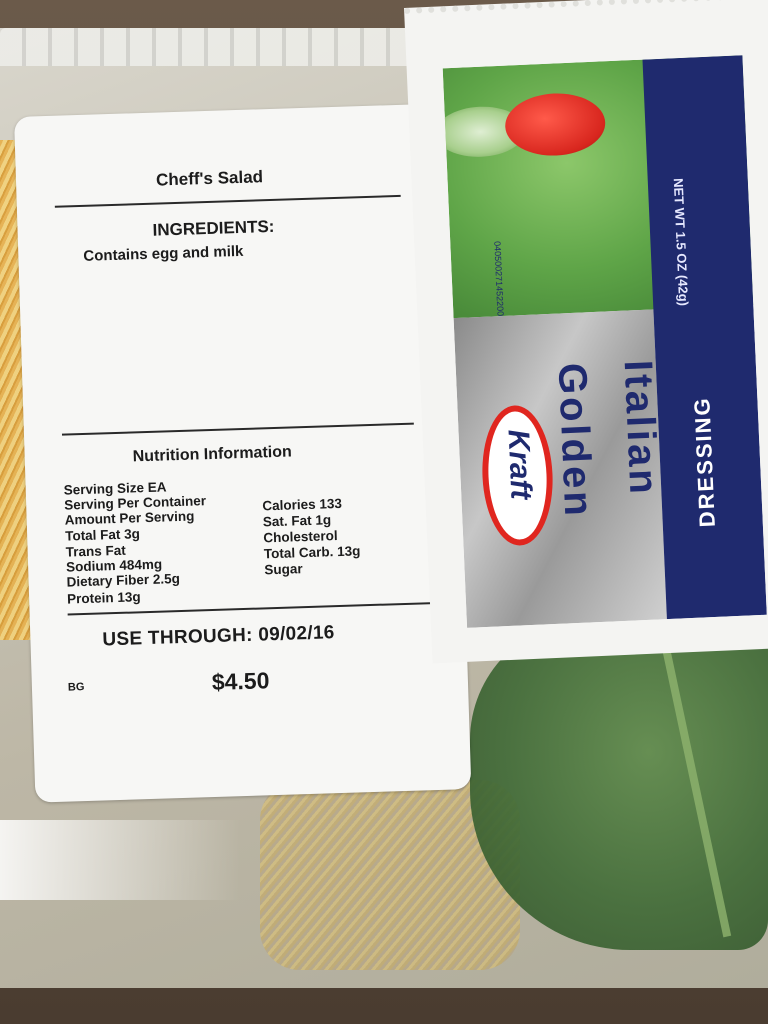 The height and width of the screenshot is (1024, 768). Describe the element at coordinates (103, 598) in the screenshot. I see `nutrition-protein: Protein 13g` at that location.